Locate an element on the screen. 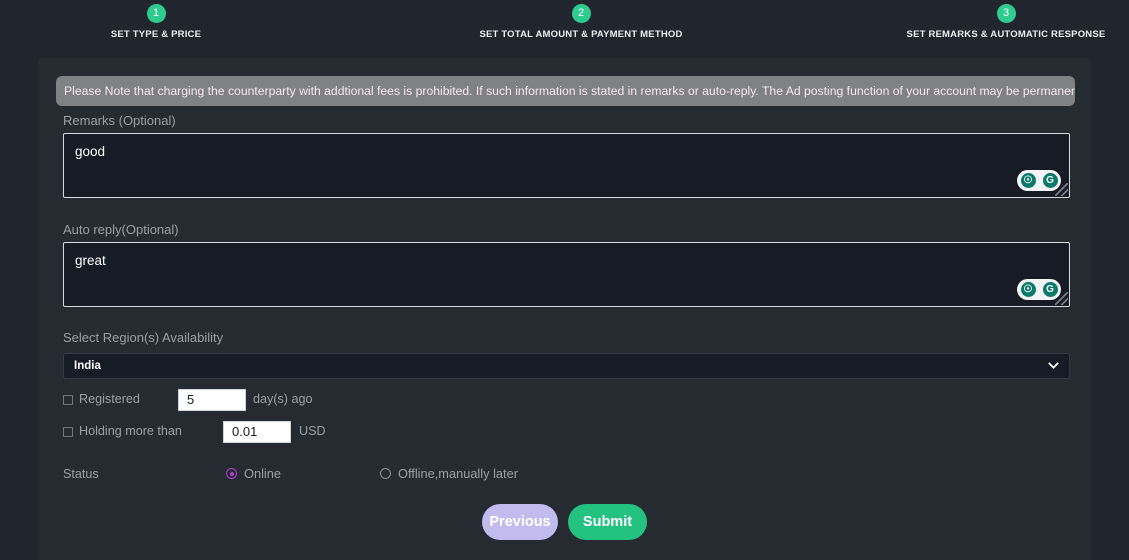 The image size is (1129, 560). stepper-step-3: 3 SET REMARKS & AUTOMATIC RESPONSE is located at coordinates (1006, 22).